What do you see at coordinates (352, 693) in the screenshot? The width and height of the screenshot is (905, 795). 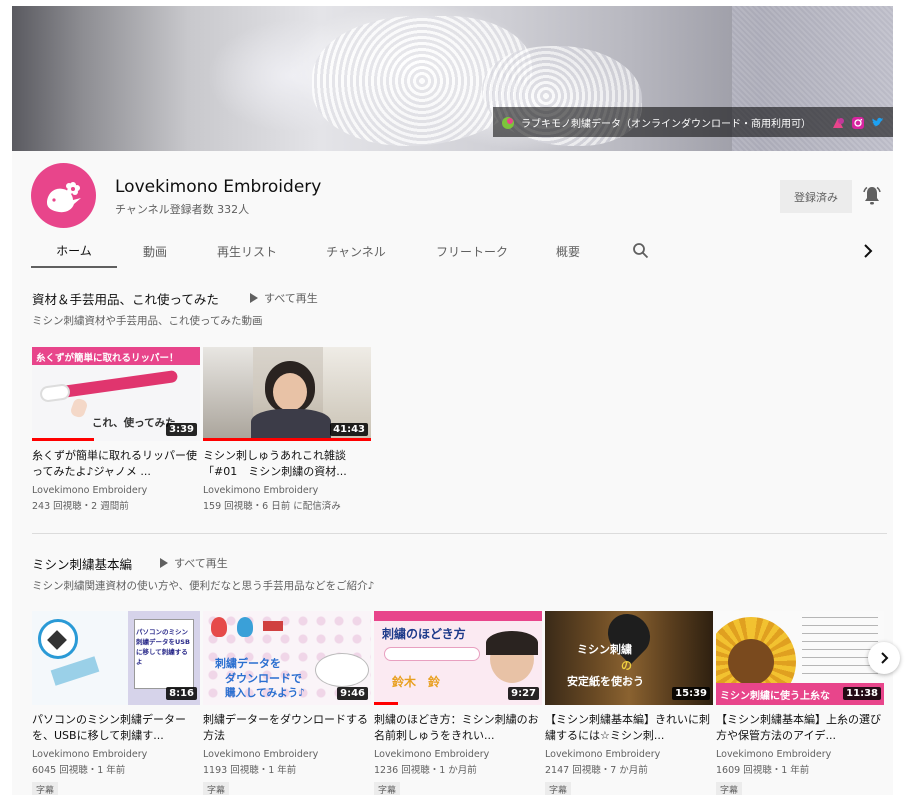 I see `video-duration: 9:46` at bounding box center [352, 693].